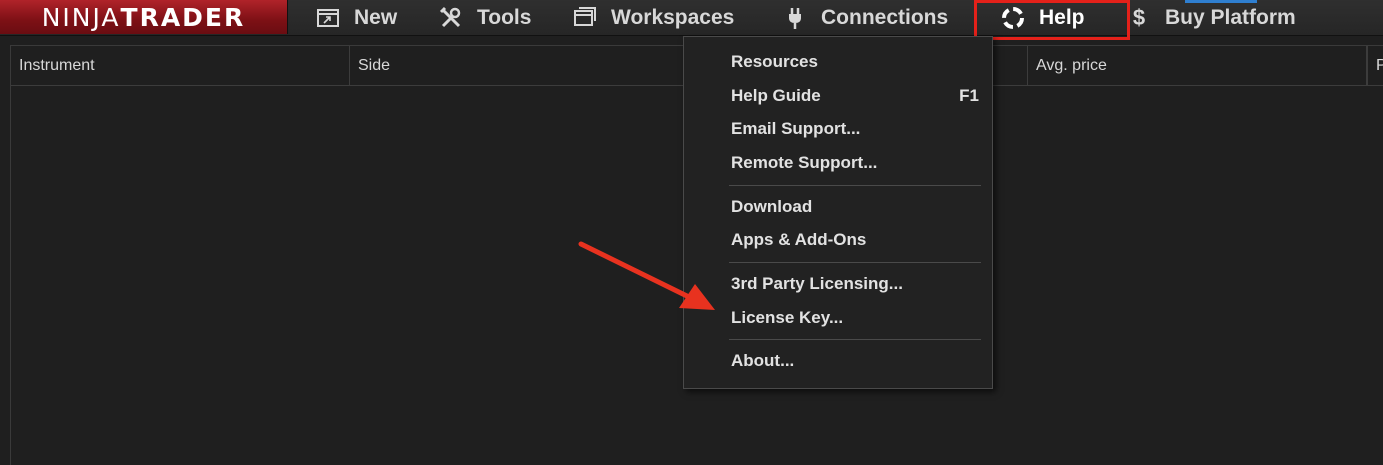 The image size is (1383, 465). I want to click on menu-tools-label: Tools, so click(504, 17).